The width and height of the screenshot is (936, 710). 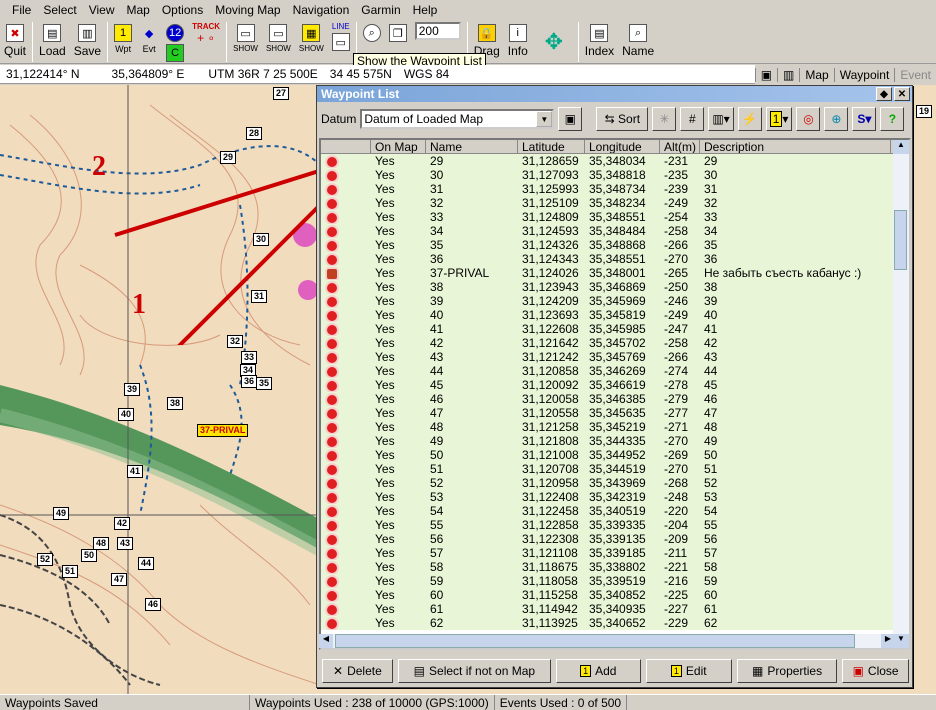 What do you see at coordinates (615, 581) in the screenshot?
I see `table-row: Yes 59 31,118058 35,339519 -216 59` at bounding box center [615, 581].